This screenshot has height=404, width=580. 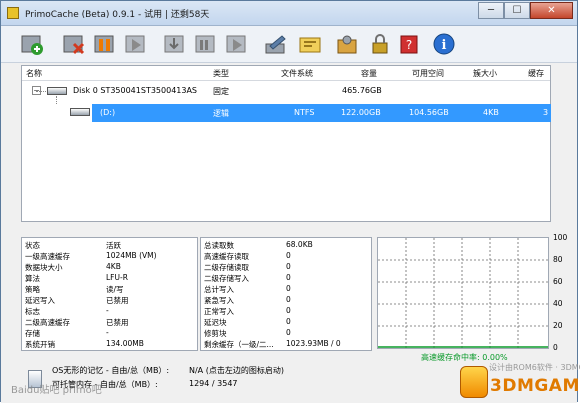 What do you see at coordinates (536, 73) in the screenshot?
I see `col-cache: 缓存` at bounding box center [536, 73].